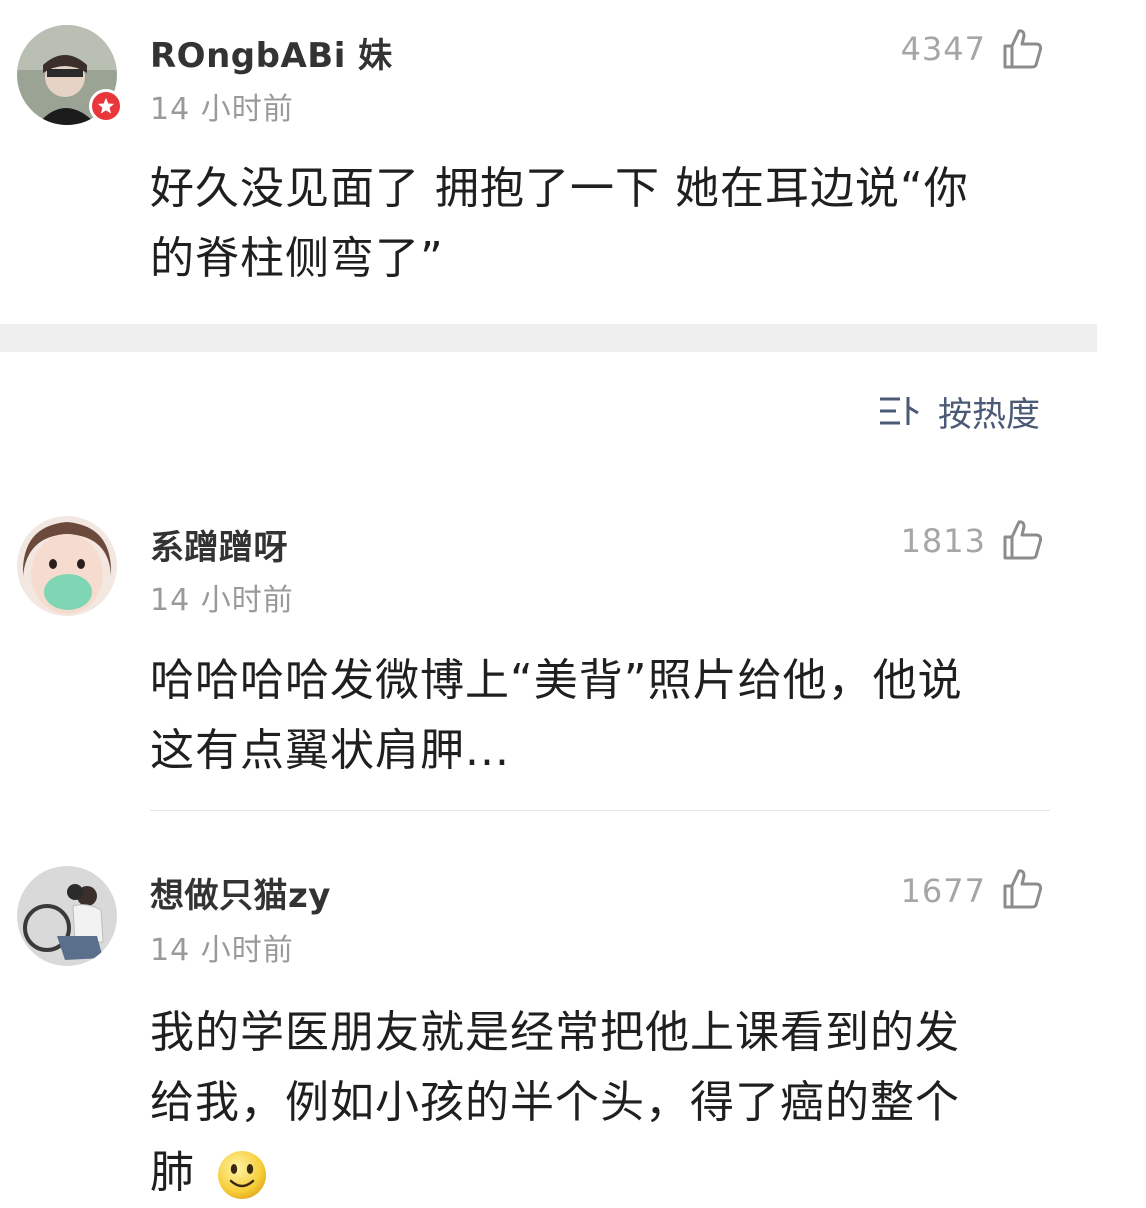 The height and width of the screenshot is (1208, 1146). I want to click on comment-text-line: 的脊柱侧弯了”, so click(297, 258).